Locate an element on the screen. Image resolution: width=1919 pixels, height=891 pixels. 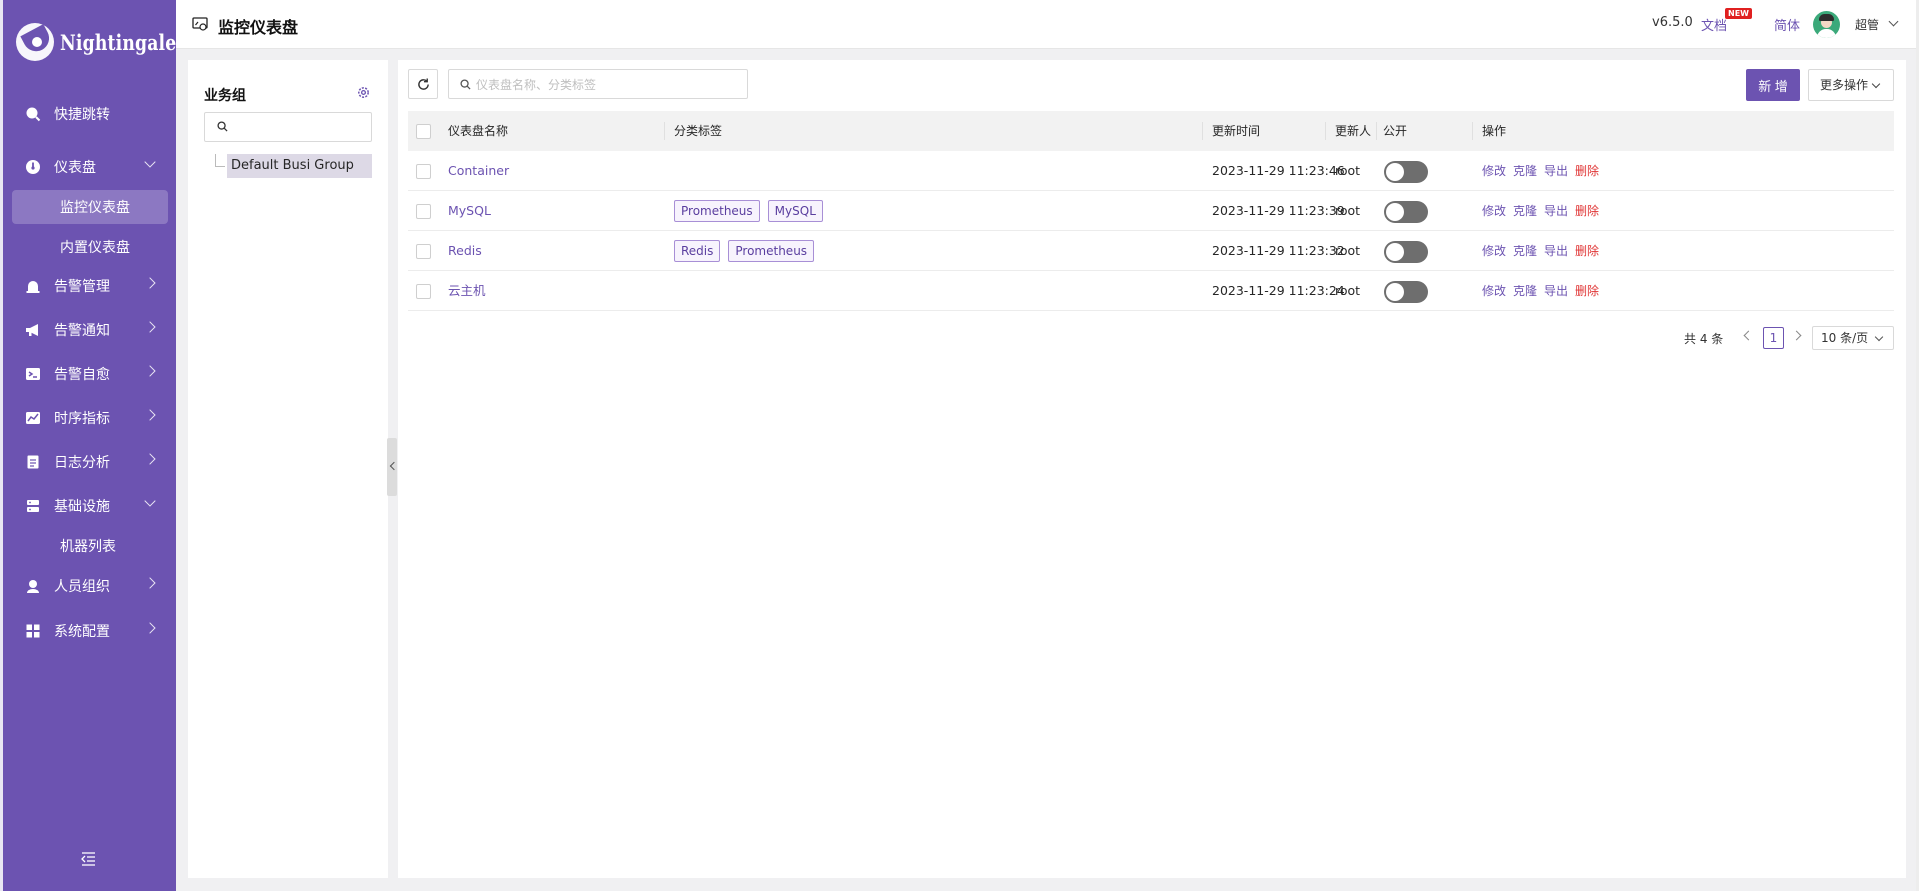
dashboard-icon is located at coordinates (33, 167).